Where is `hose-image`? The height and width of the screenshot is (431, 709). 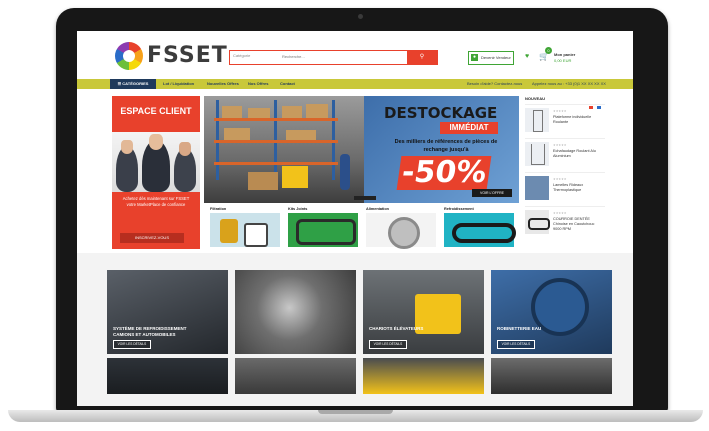 hose-image is located at coordinates (480, 230).